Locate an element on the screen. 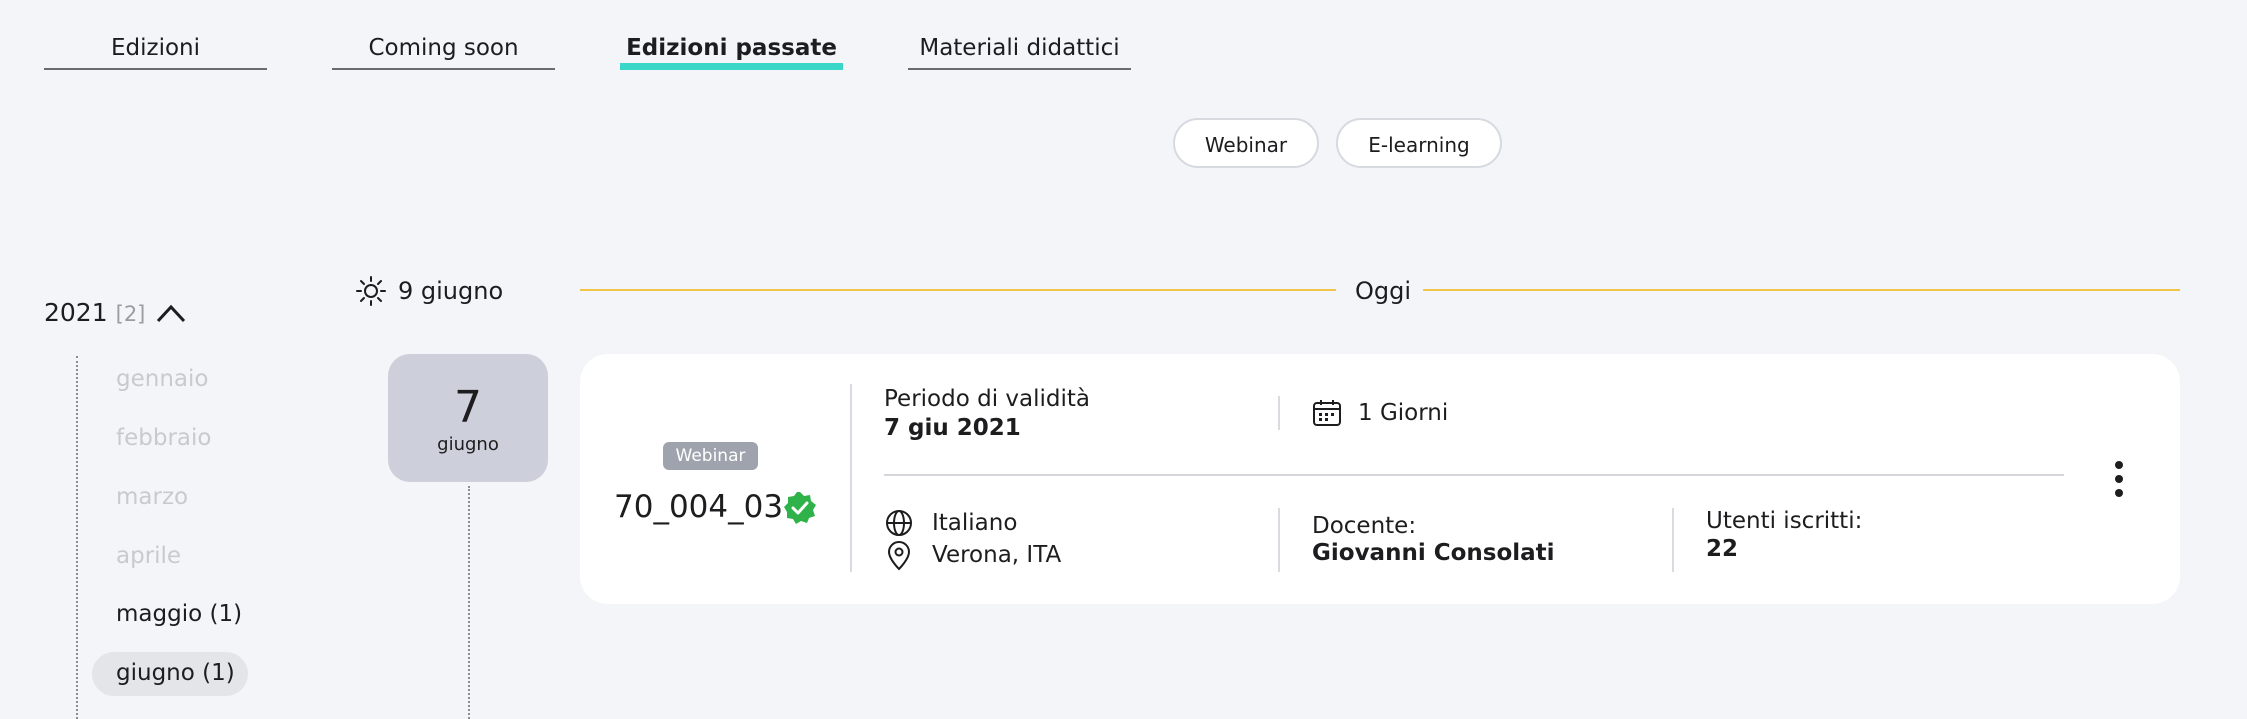 This screenshot has width=2247, height=719. card-divider-top is located at coordinates (1279, 413).